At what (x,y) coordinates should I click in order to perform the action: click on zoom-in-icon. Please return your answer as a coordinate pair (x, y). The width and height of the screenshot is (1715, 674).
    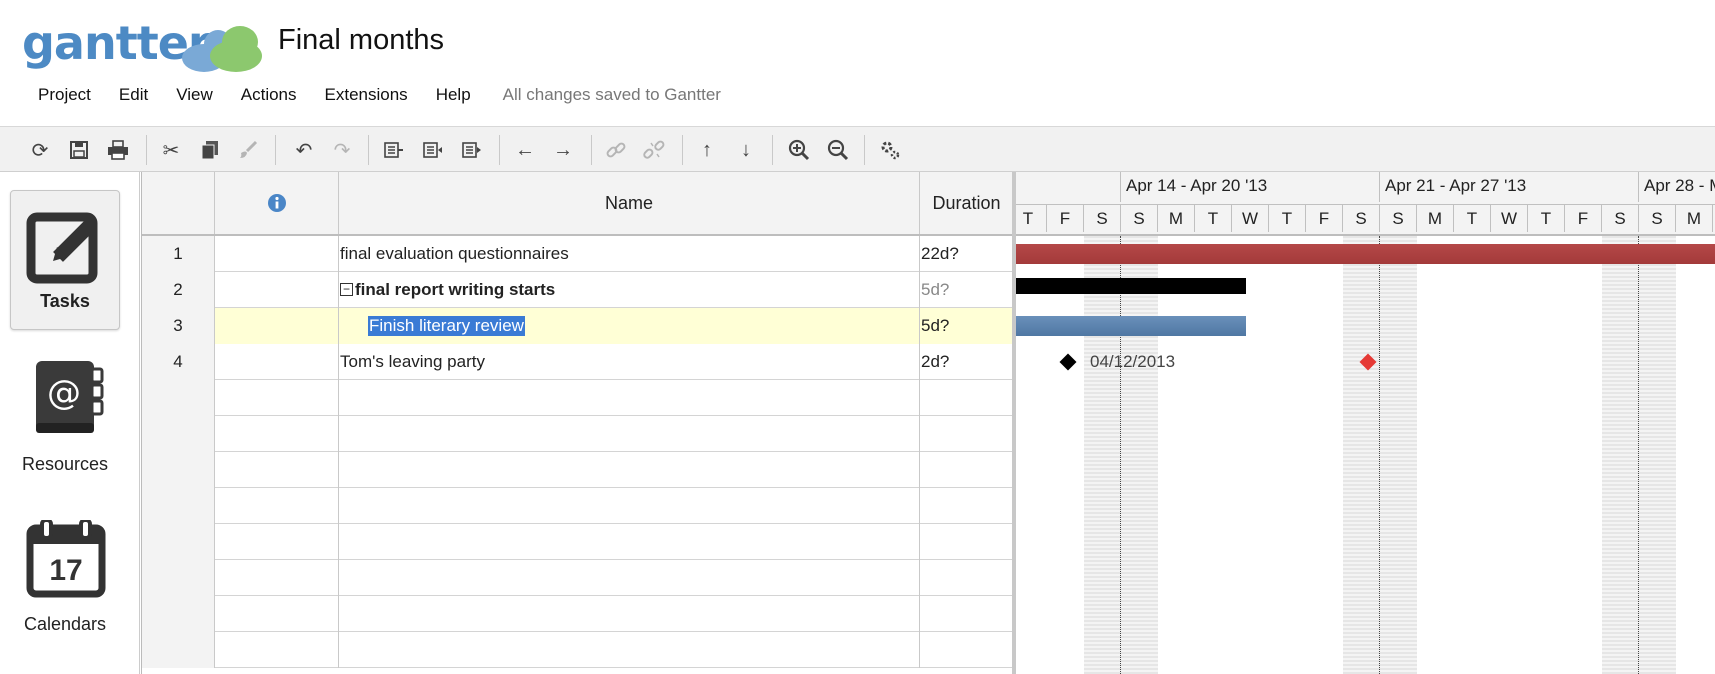
    Looking at the image, I should click on (799, 150).